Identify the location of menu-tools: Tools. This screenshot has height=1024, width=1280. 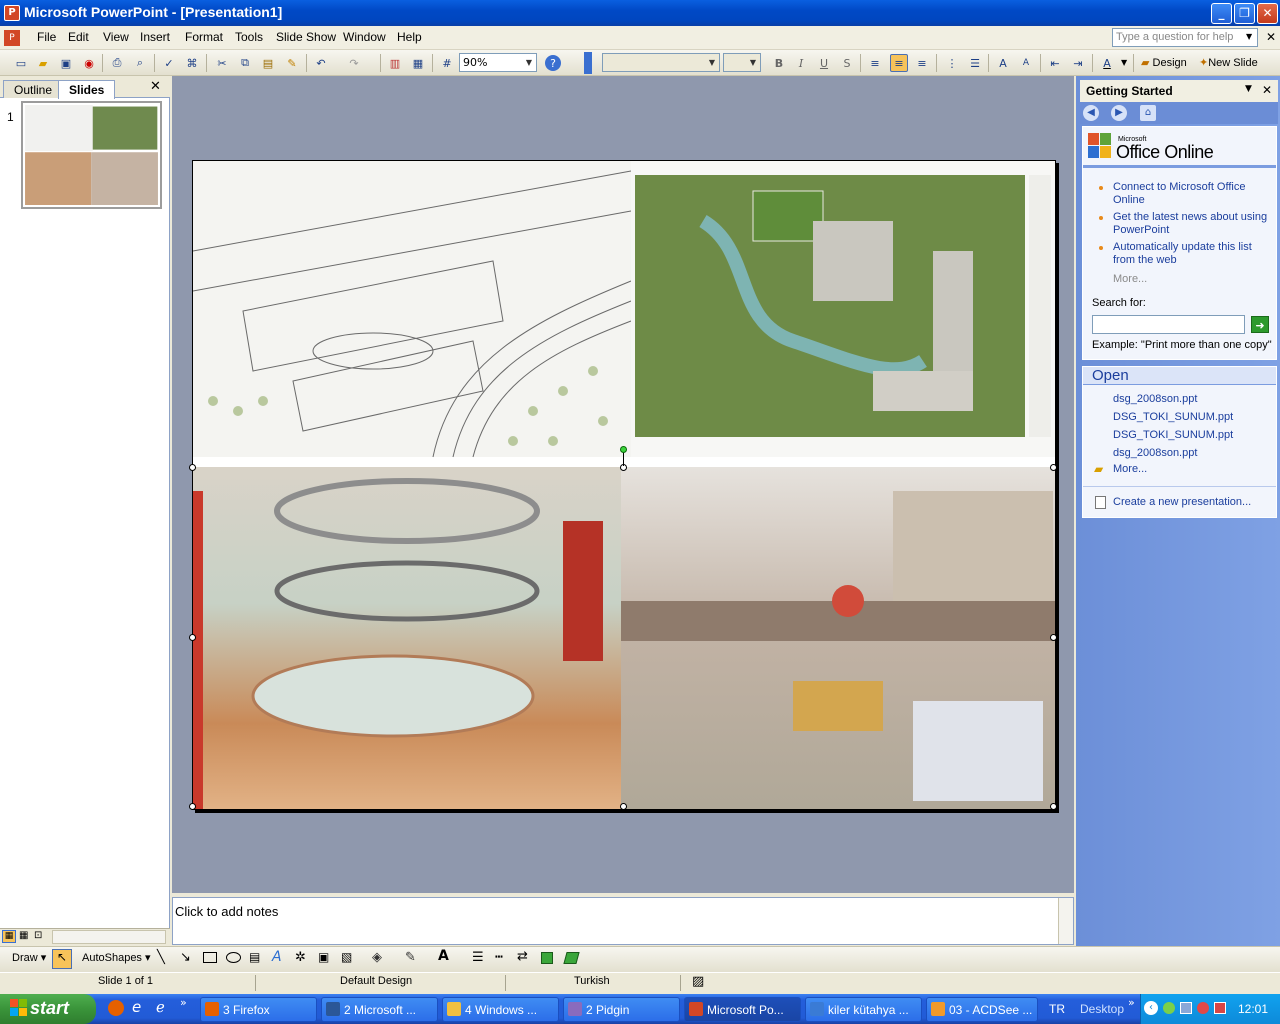
(249, 37).